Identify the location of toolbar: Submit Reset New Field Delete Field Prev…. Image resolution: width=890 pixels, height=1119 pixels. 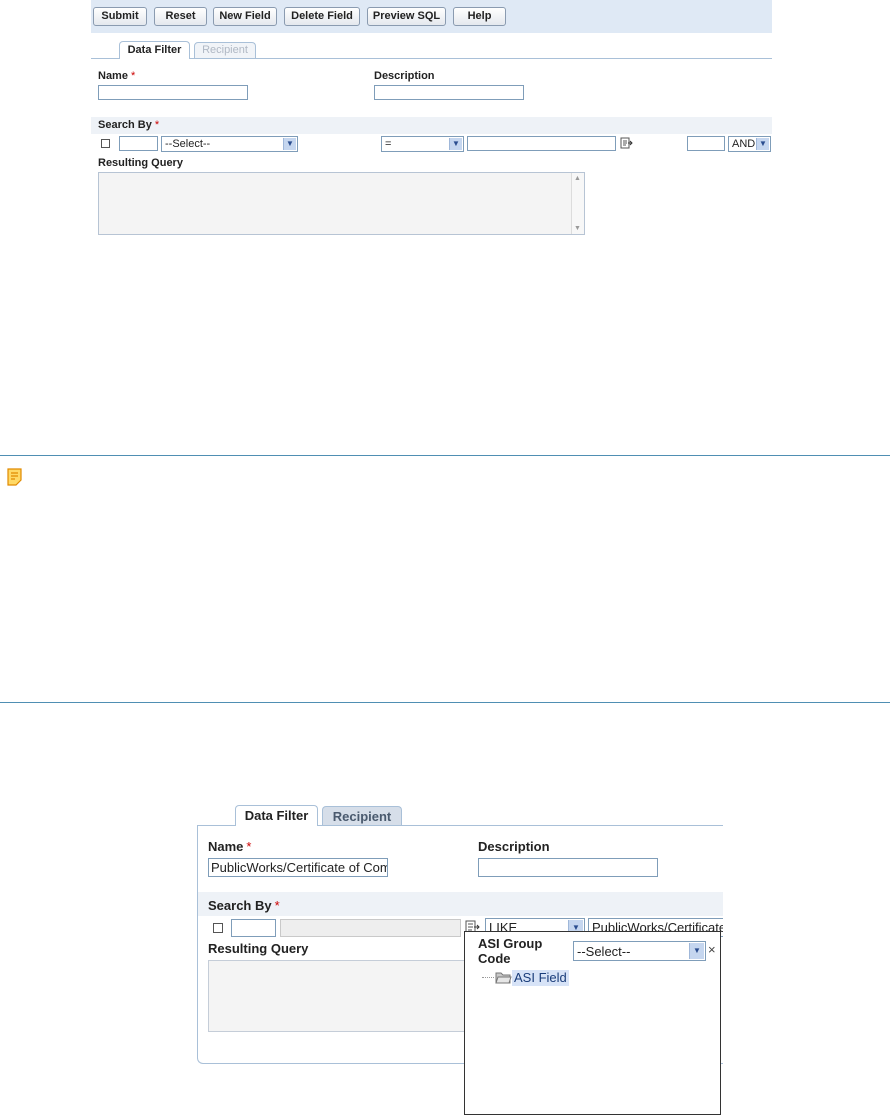
(431, 16).